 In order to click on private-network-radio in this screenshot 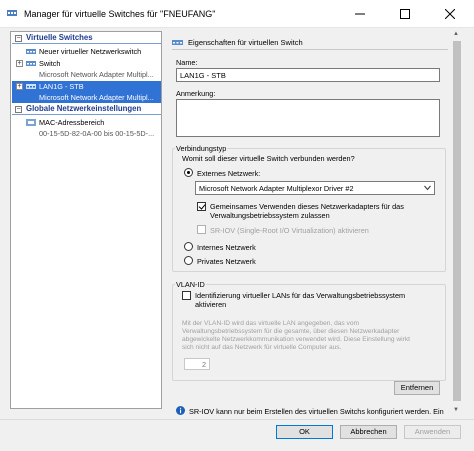, I will do `click(188, 260)`.